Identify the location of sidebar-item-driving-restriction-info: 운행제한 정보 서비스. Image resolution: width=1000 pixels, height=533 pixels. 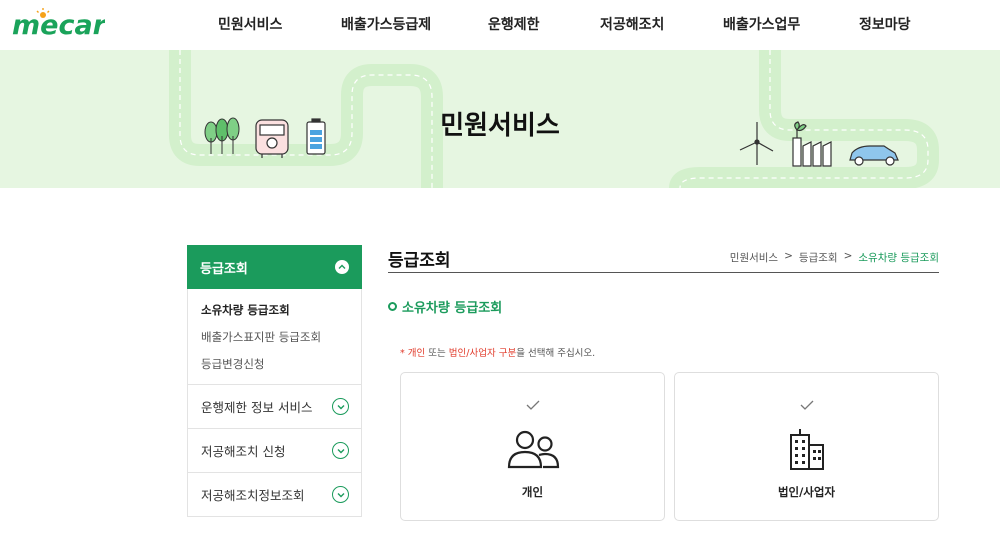
(274, 407).